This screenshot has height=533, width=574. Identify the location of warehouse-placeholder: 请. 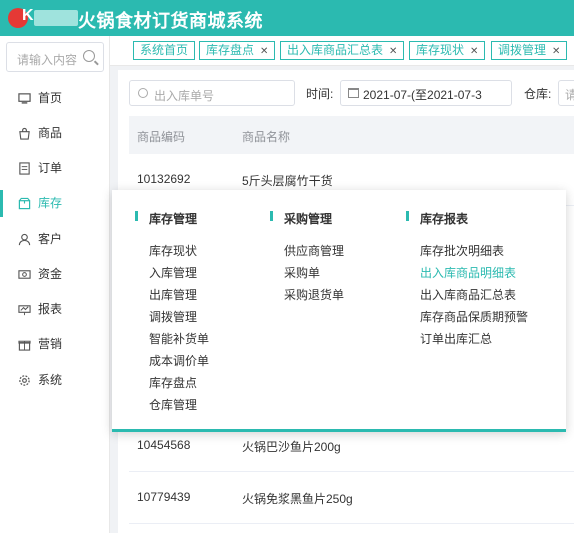
(569, 95).